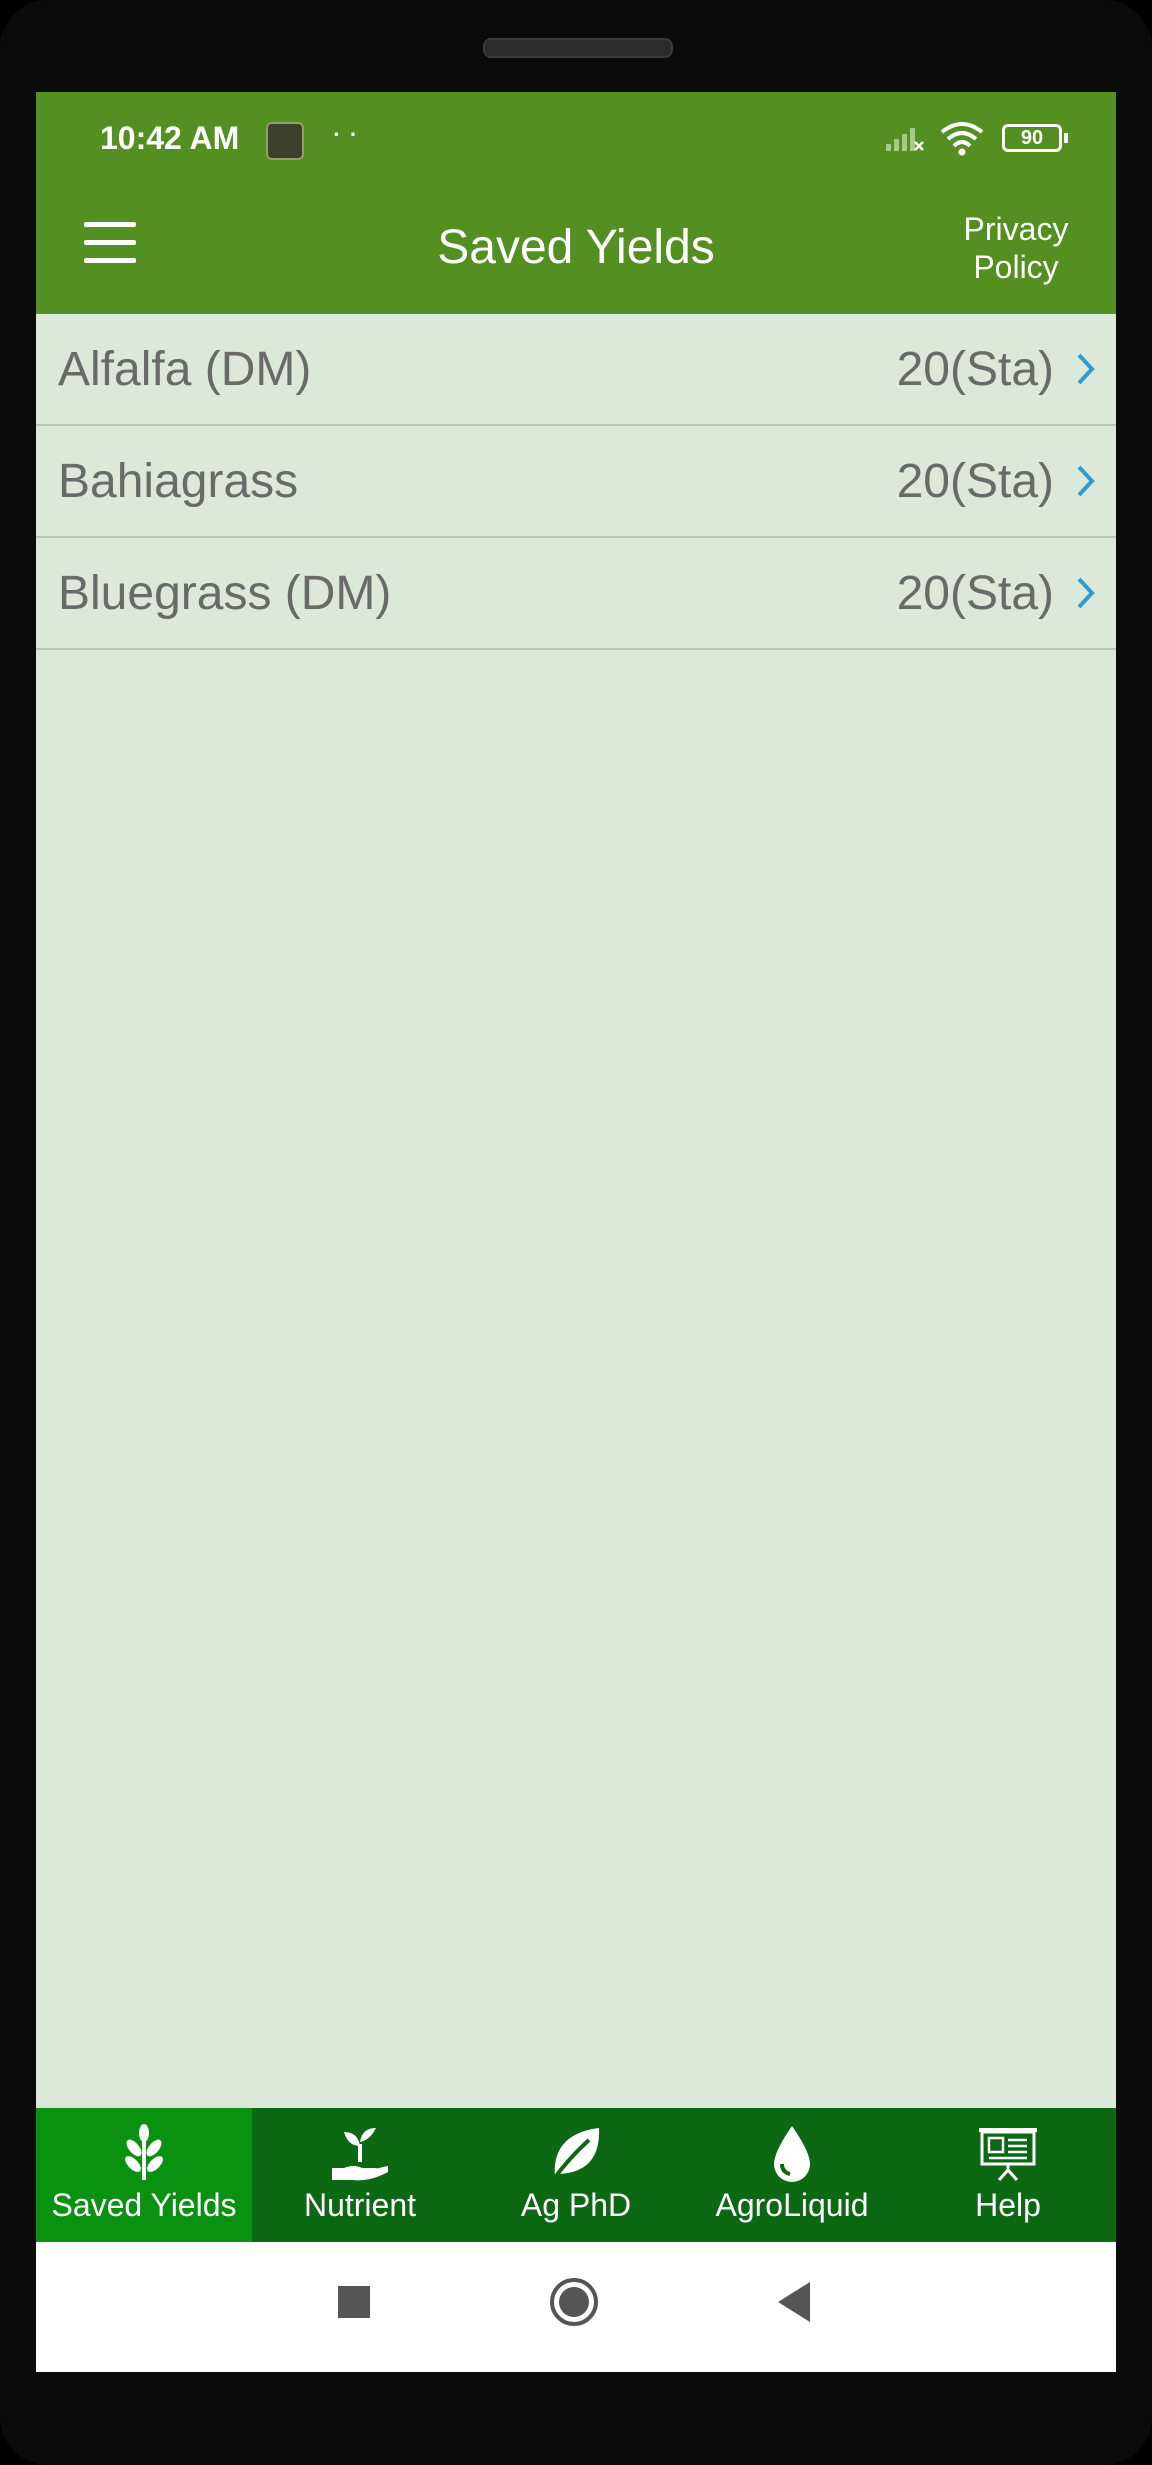  I want to click on nav-tab-nutrient: Nutrient, so click(360, 2175).